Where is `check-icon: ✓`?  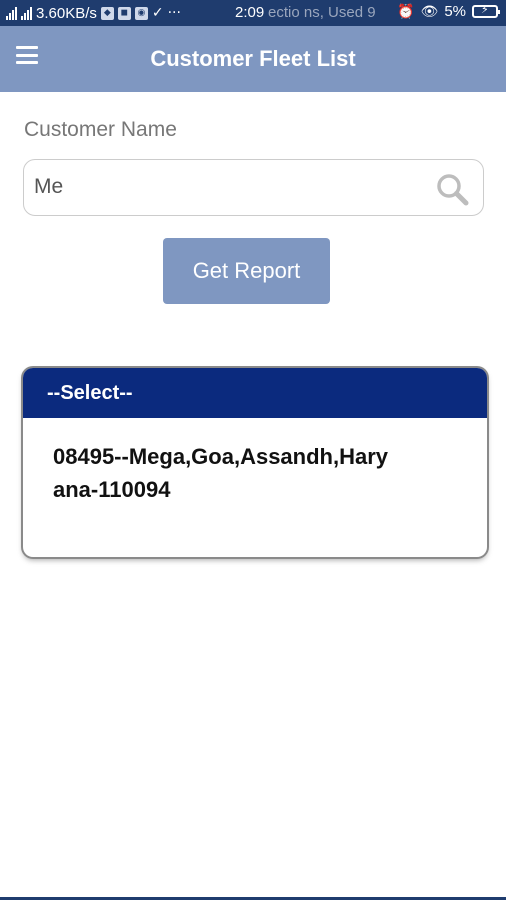
check-icon: ✓ is located at coordinates (157, 13).